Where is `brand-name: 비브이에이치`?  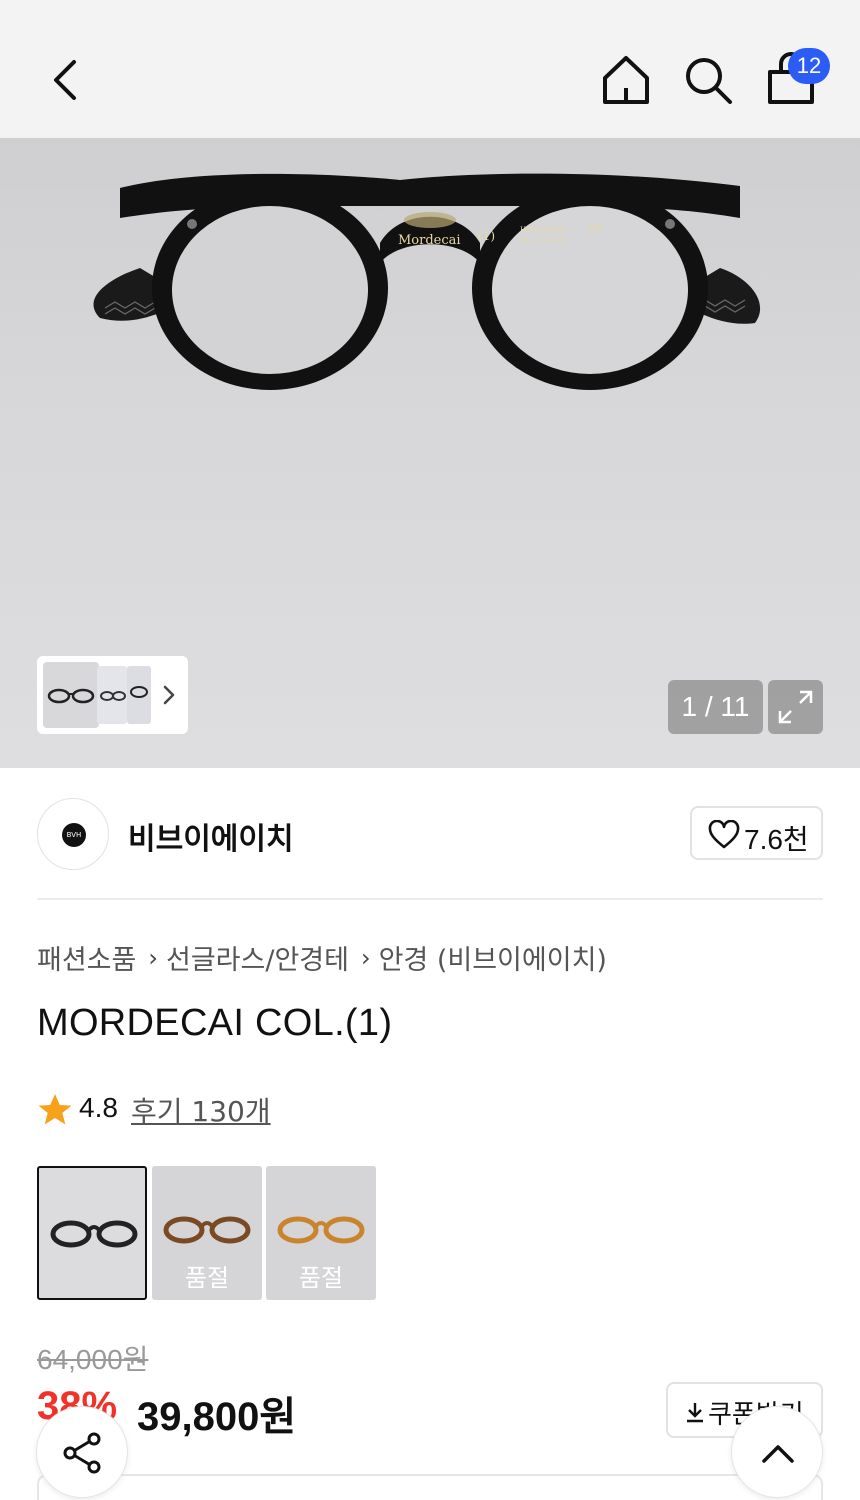
brand-name: 비브이에이치 is located at coordinates (211, 836).